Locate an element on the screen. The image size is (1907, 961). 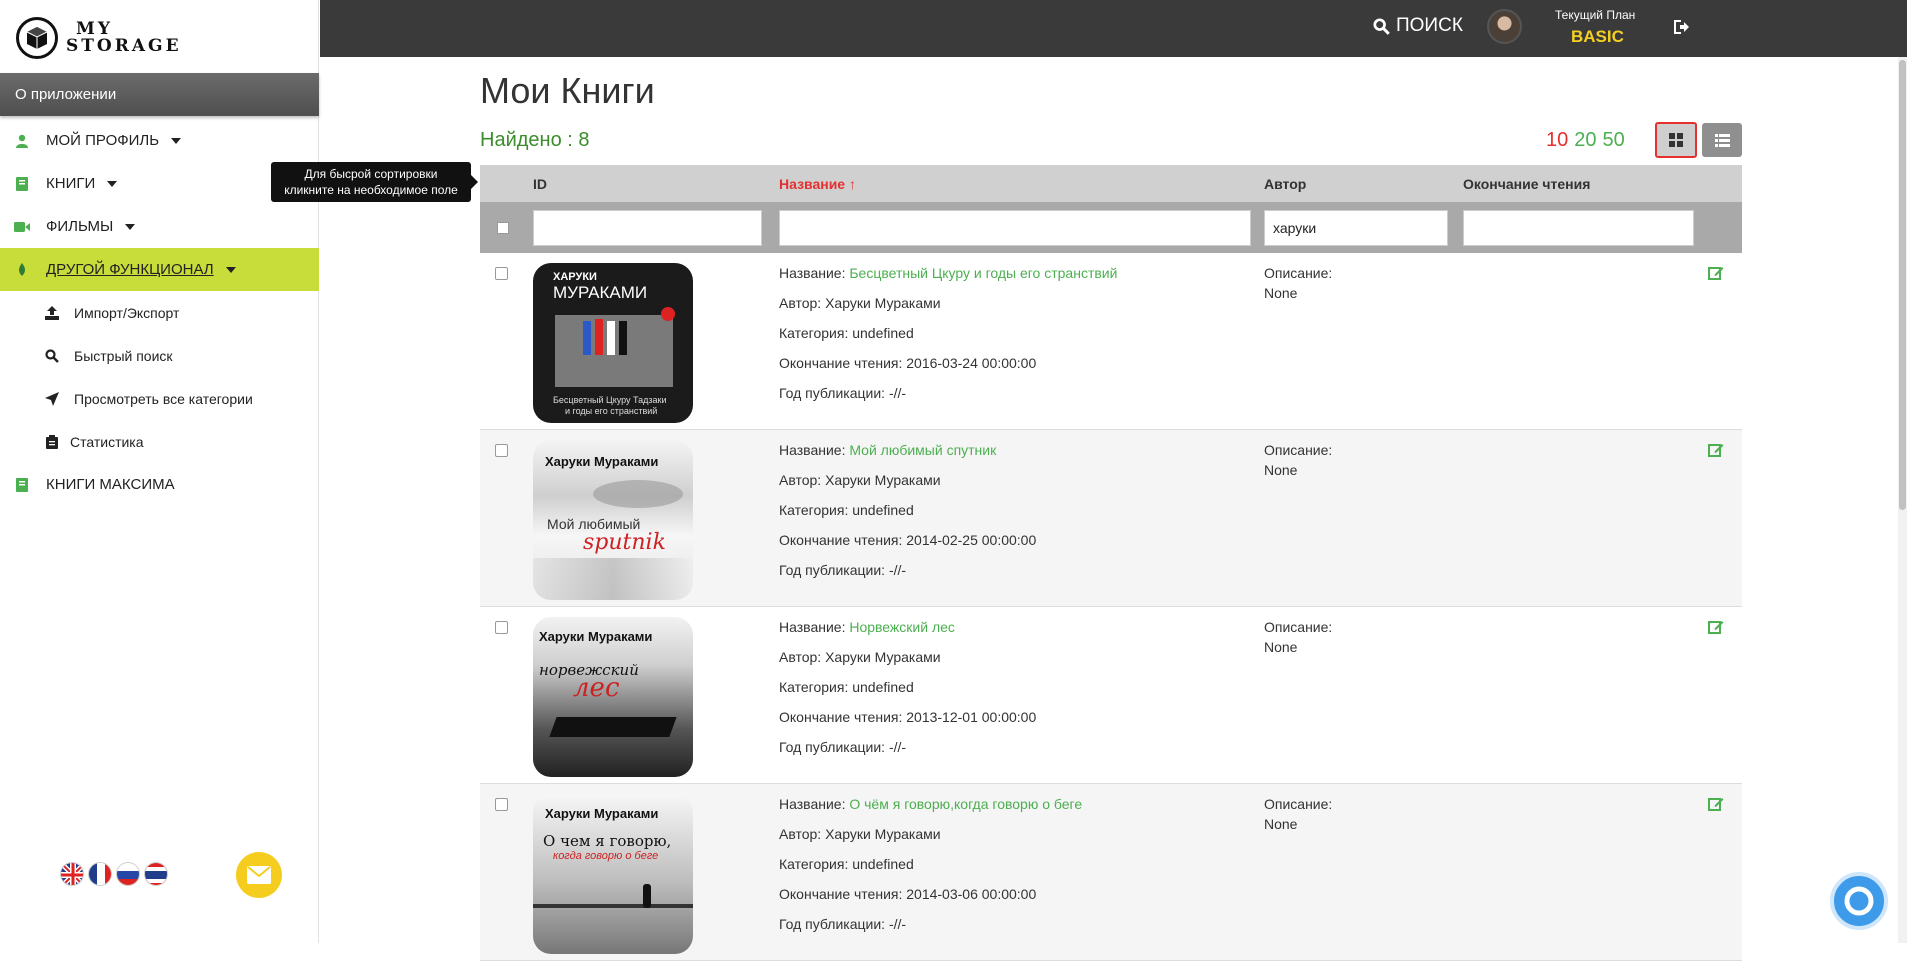
filter-id-input is located at coordinates (647, 228).